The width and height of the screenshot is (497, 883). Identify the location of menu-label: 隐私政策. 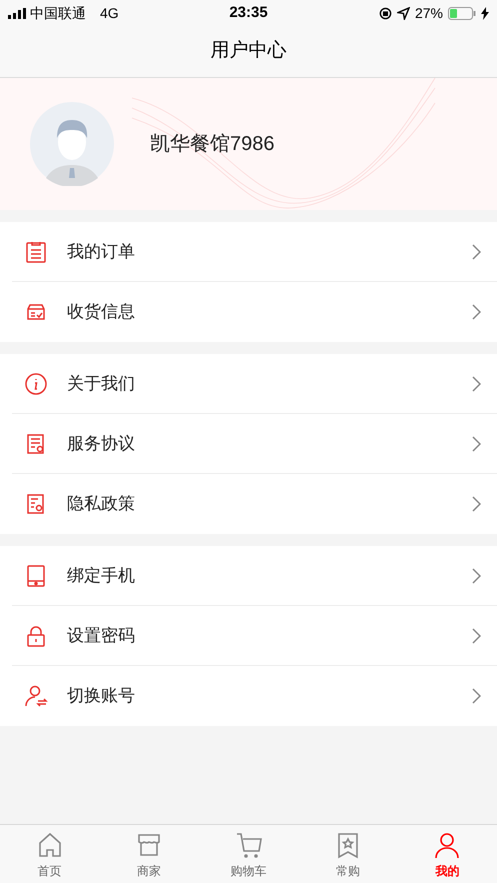
(101, 504).